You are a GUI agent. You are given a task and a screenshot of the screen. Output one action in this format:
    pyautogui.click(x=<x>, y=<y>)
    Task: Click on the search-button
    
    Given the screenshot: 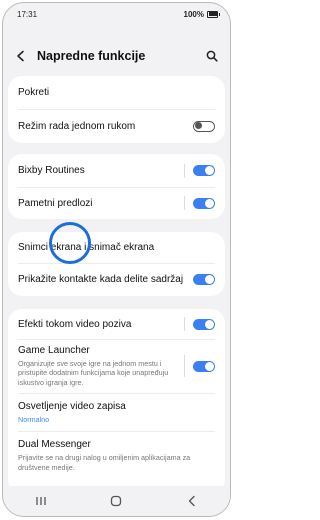 What is the action you would take?
    pyautogui.click(x=212, y=56)
    